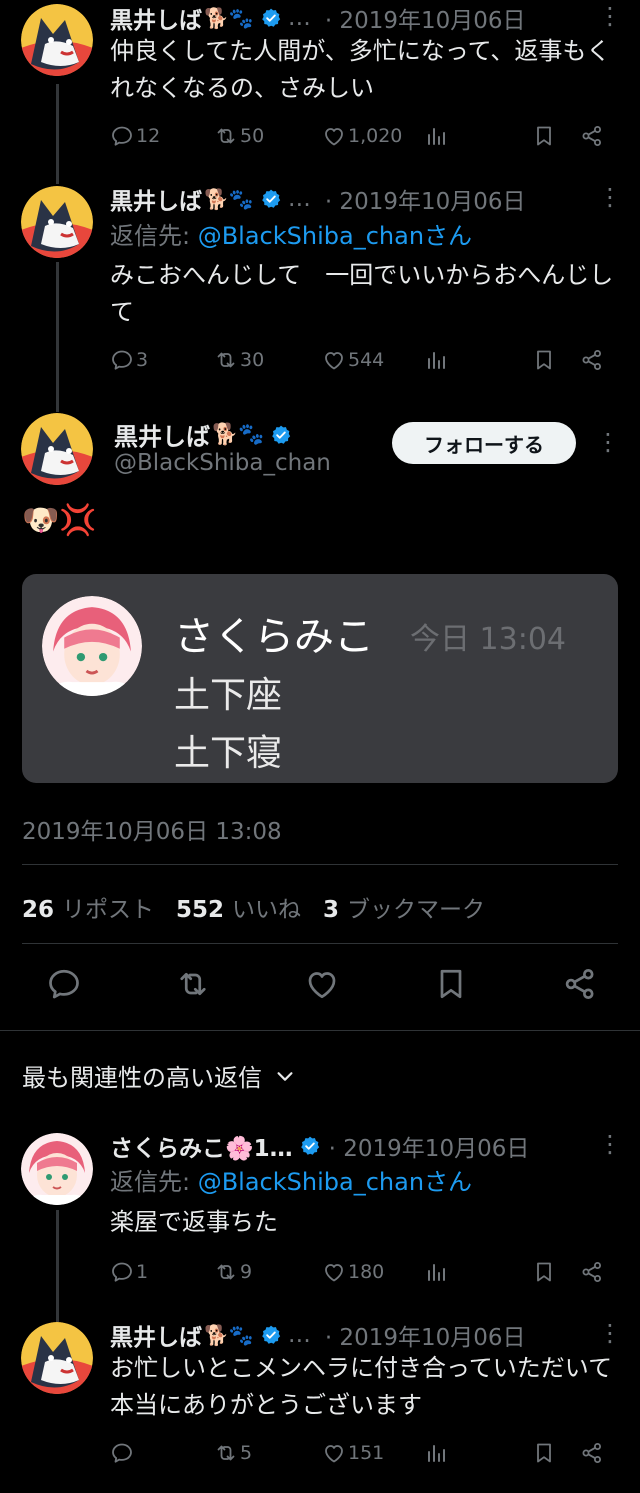  Describe the element at coordinates (148, 136) in the screenshot. I see `reply-count: 12` at that location.